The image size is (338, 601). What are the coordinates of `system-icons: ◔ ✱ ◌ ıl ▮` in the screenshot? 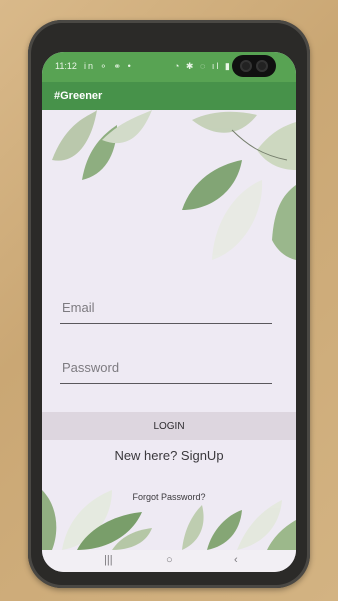 It's located at (203, 66).